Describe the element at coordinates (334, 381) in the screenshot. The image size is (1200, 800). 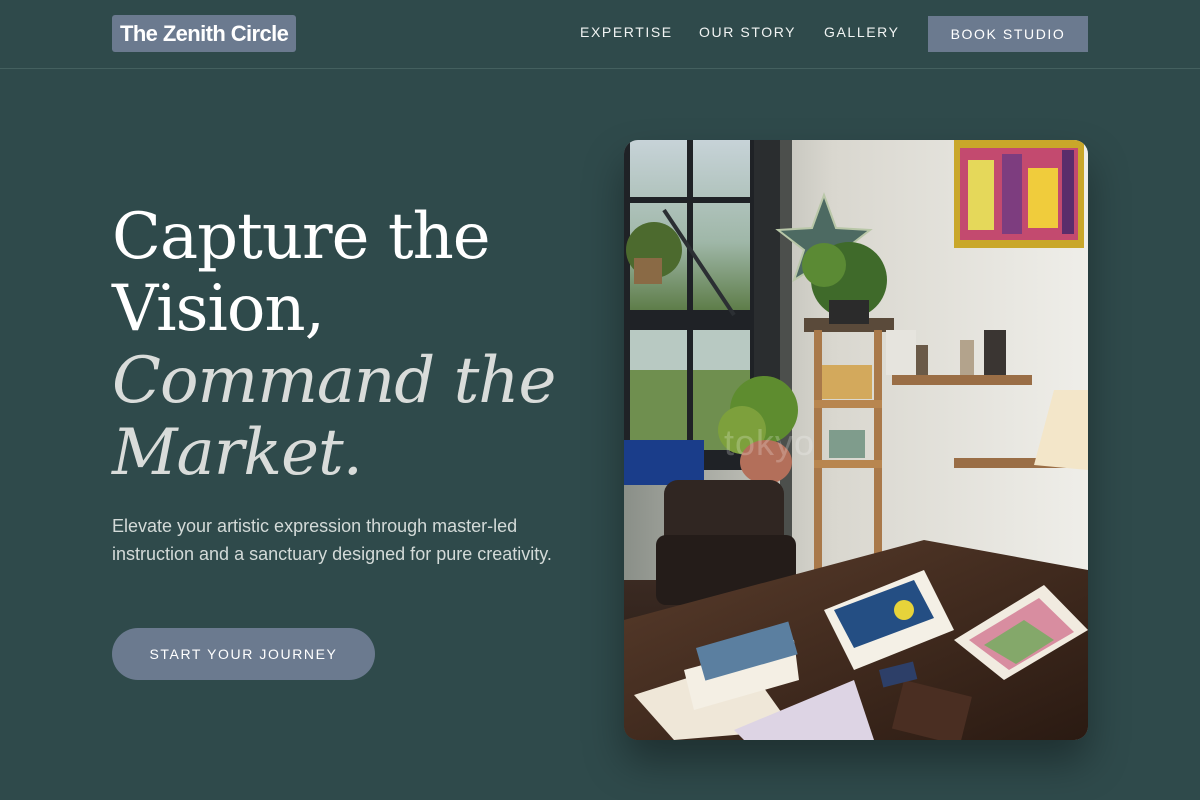
I see `headline-line-3: Command the` at that location.